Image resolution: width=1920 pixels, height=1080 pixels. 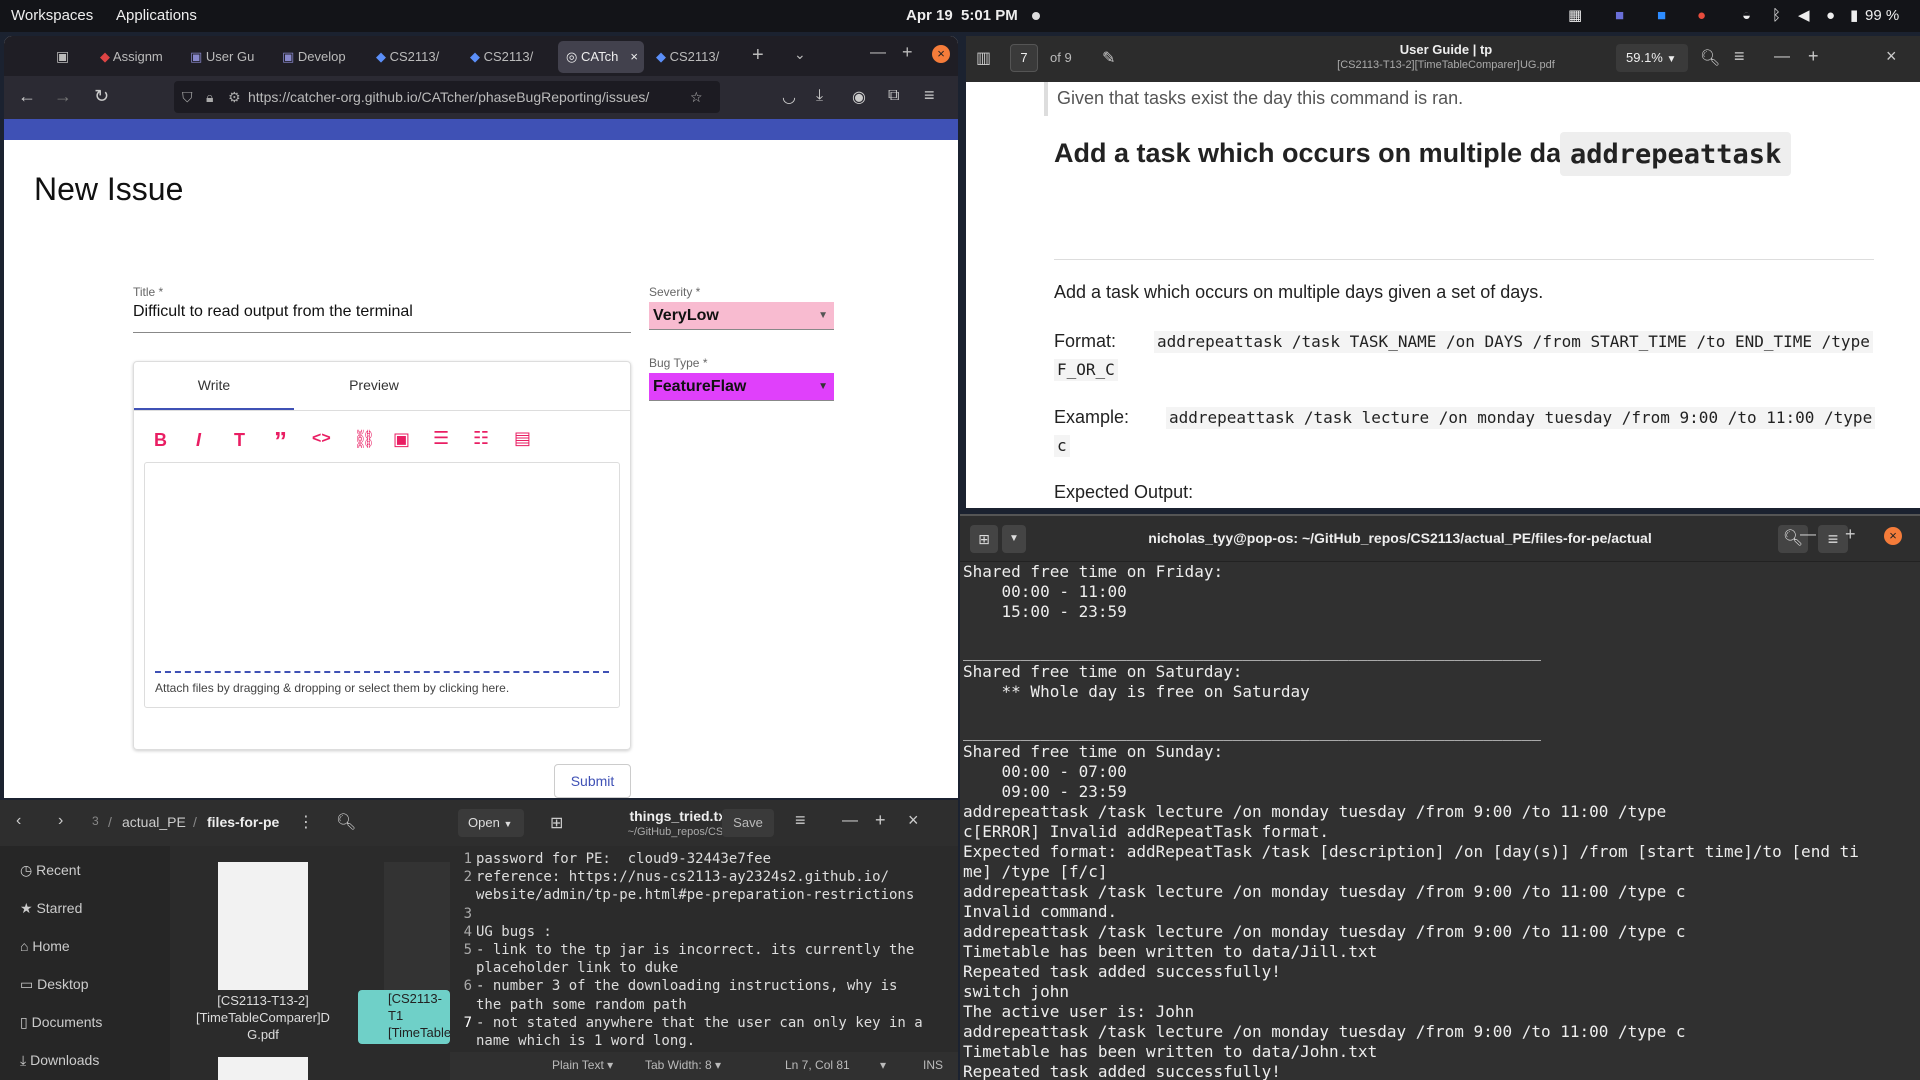 I want to click on zoom-select: 59.1% ▼, so click(x=1652, y=58).